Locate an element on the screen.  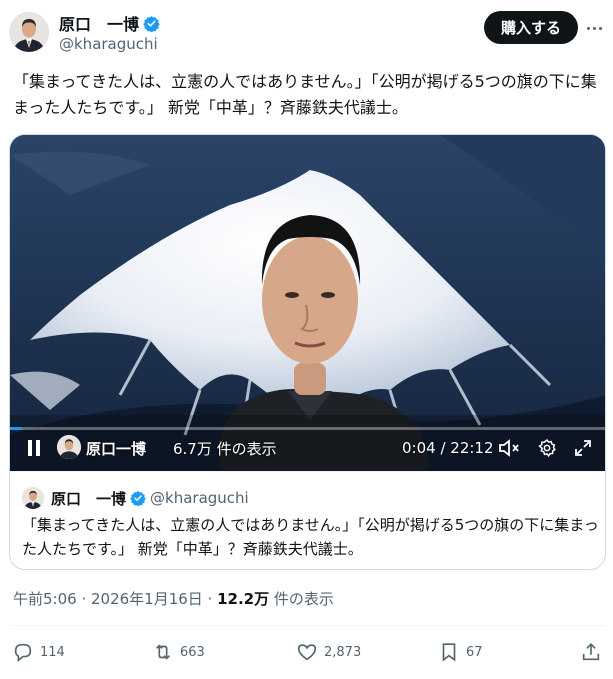
repost-button: 663 is located at coordinates (178, 652).